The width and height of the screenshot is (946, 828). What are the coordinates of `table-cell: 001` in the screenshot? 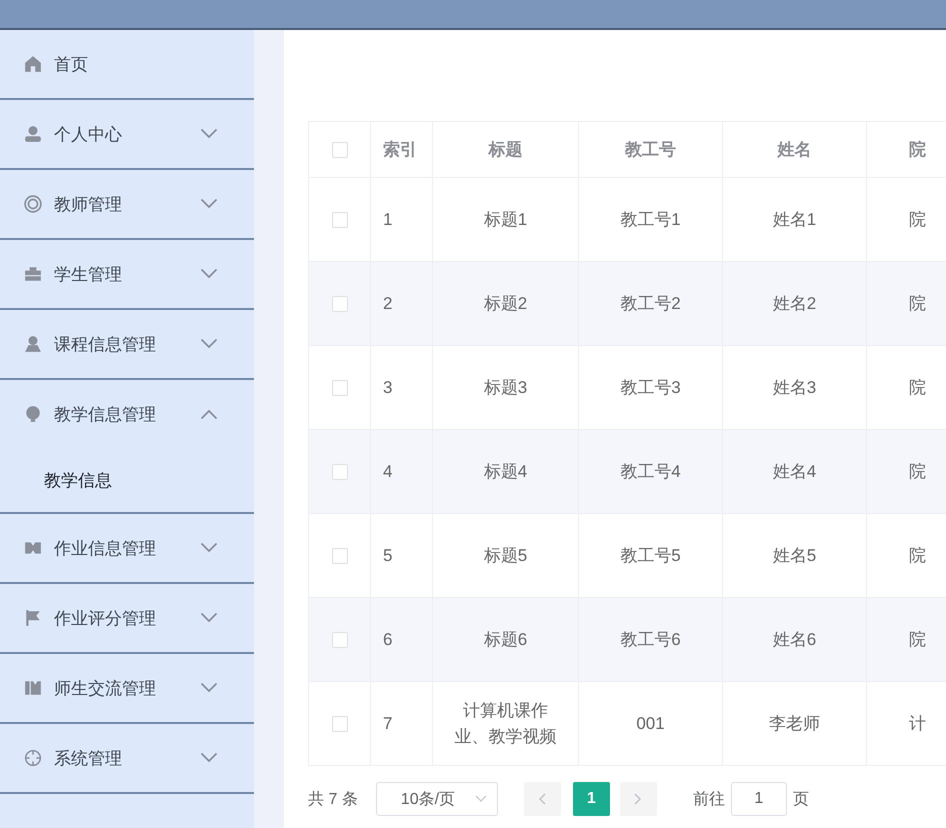 It's located at (650, 724).